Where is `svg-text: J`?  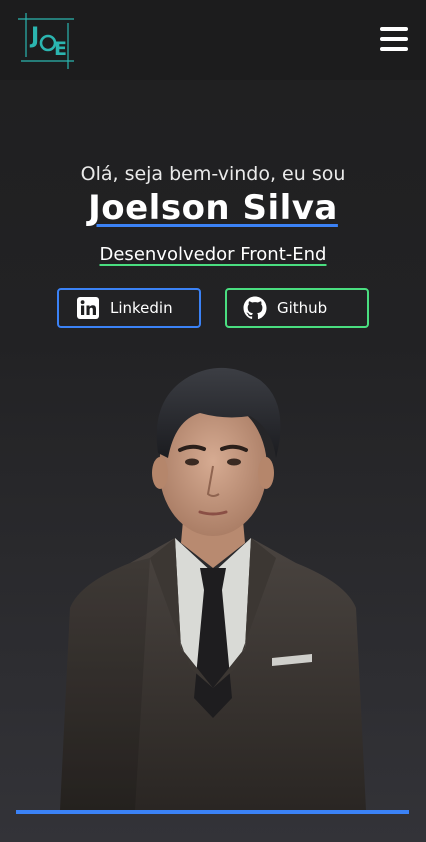 svg-text: J is located at coordinates (34, 36).